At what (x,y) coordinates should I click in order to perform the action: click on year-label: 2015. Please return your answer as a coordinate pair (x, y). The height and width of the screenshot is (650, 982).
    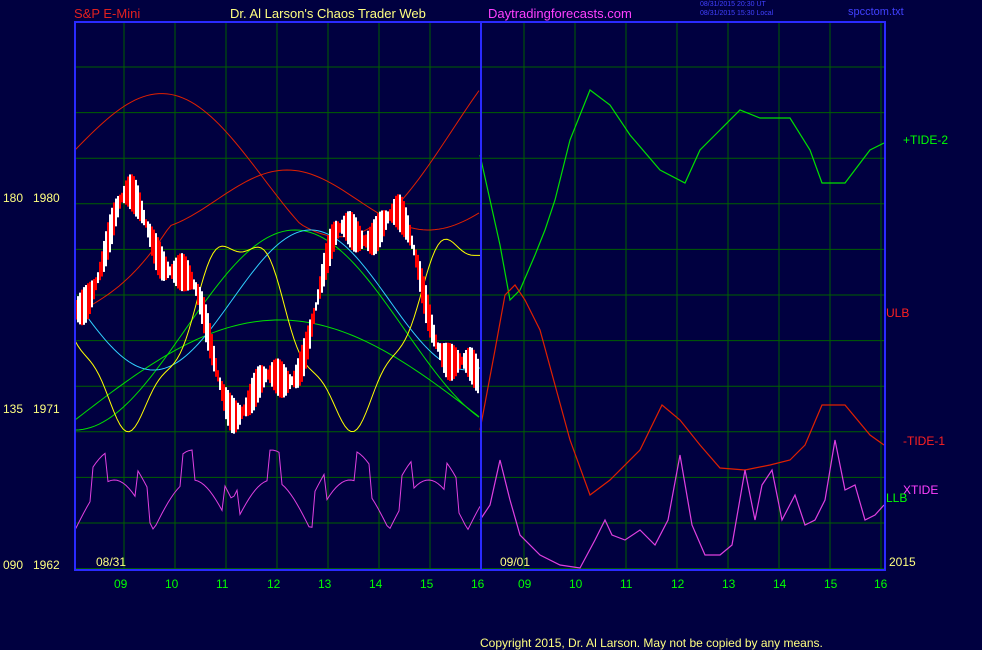
    Looking at the image, I should click on (902, 562).